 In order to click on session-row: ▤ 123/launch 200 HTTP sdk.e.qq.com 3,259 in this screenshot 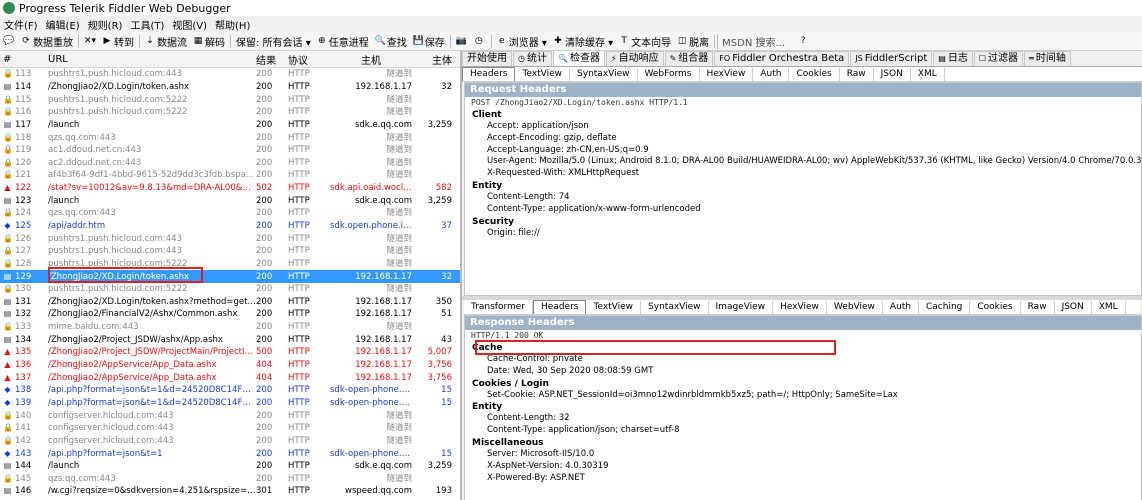, I will do `click(230, 200)`.